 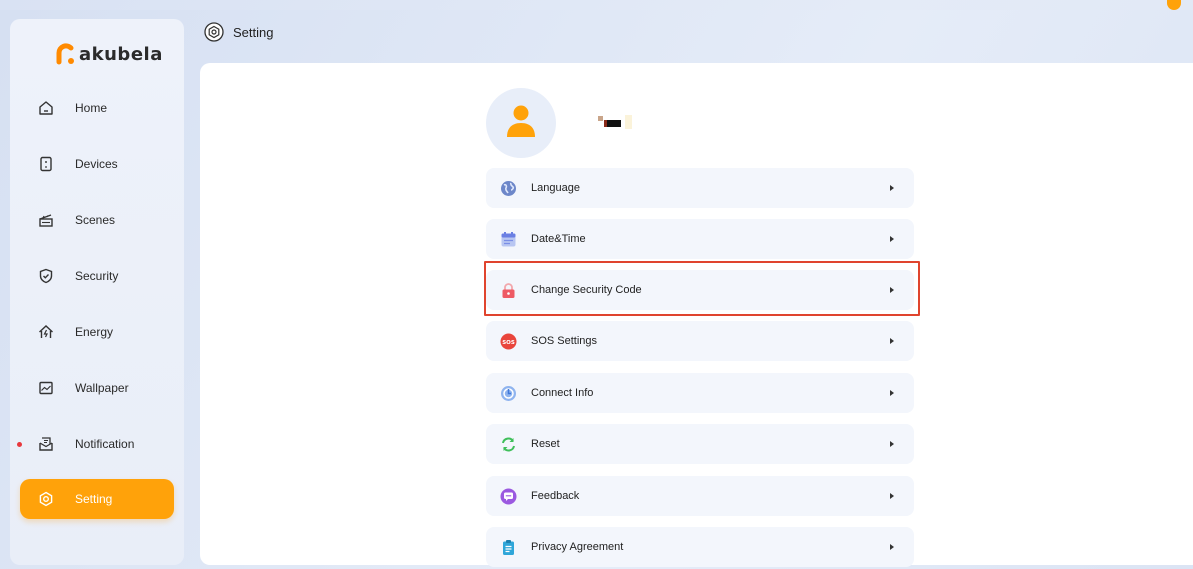 I want to click on menu-label-connect-info: Connect Info, so click(x=562, y=393).